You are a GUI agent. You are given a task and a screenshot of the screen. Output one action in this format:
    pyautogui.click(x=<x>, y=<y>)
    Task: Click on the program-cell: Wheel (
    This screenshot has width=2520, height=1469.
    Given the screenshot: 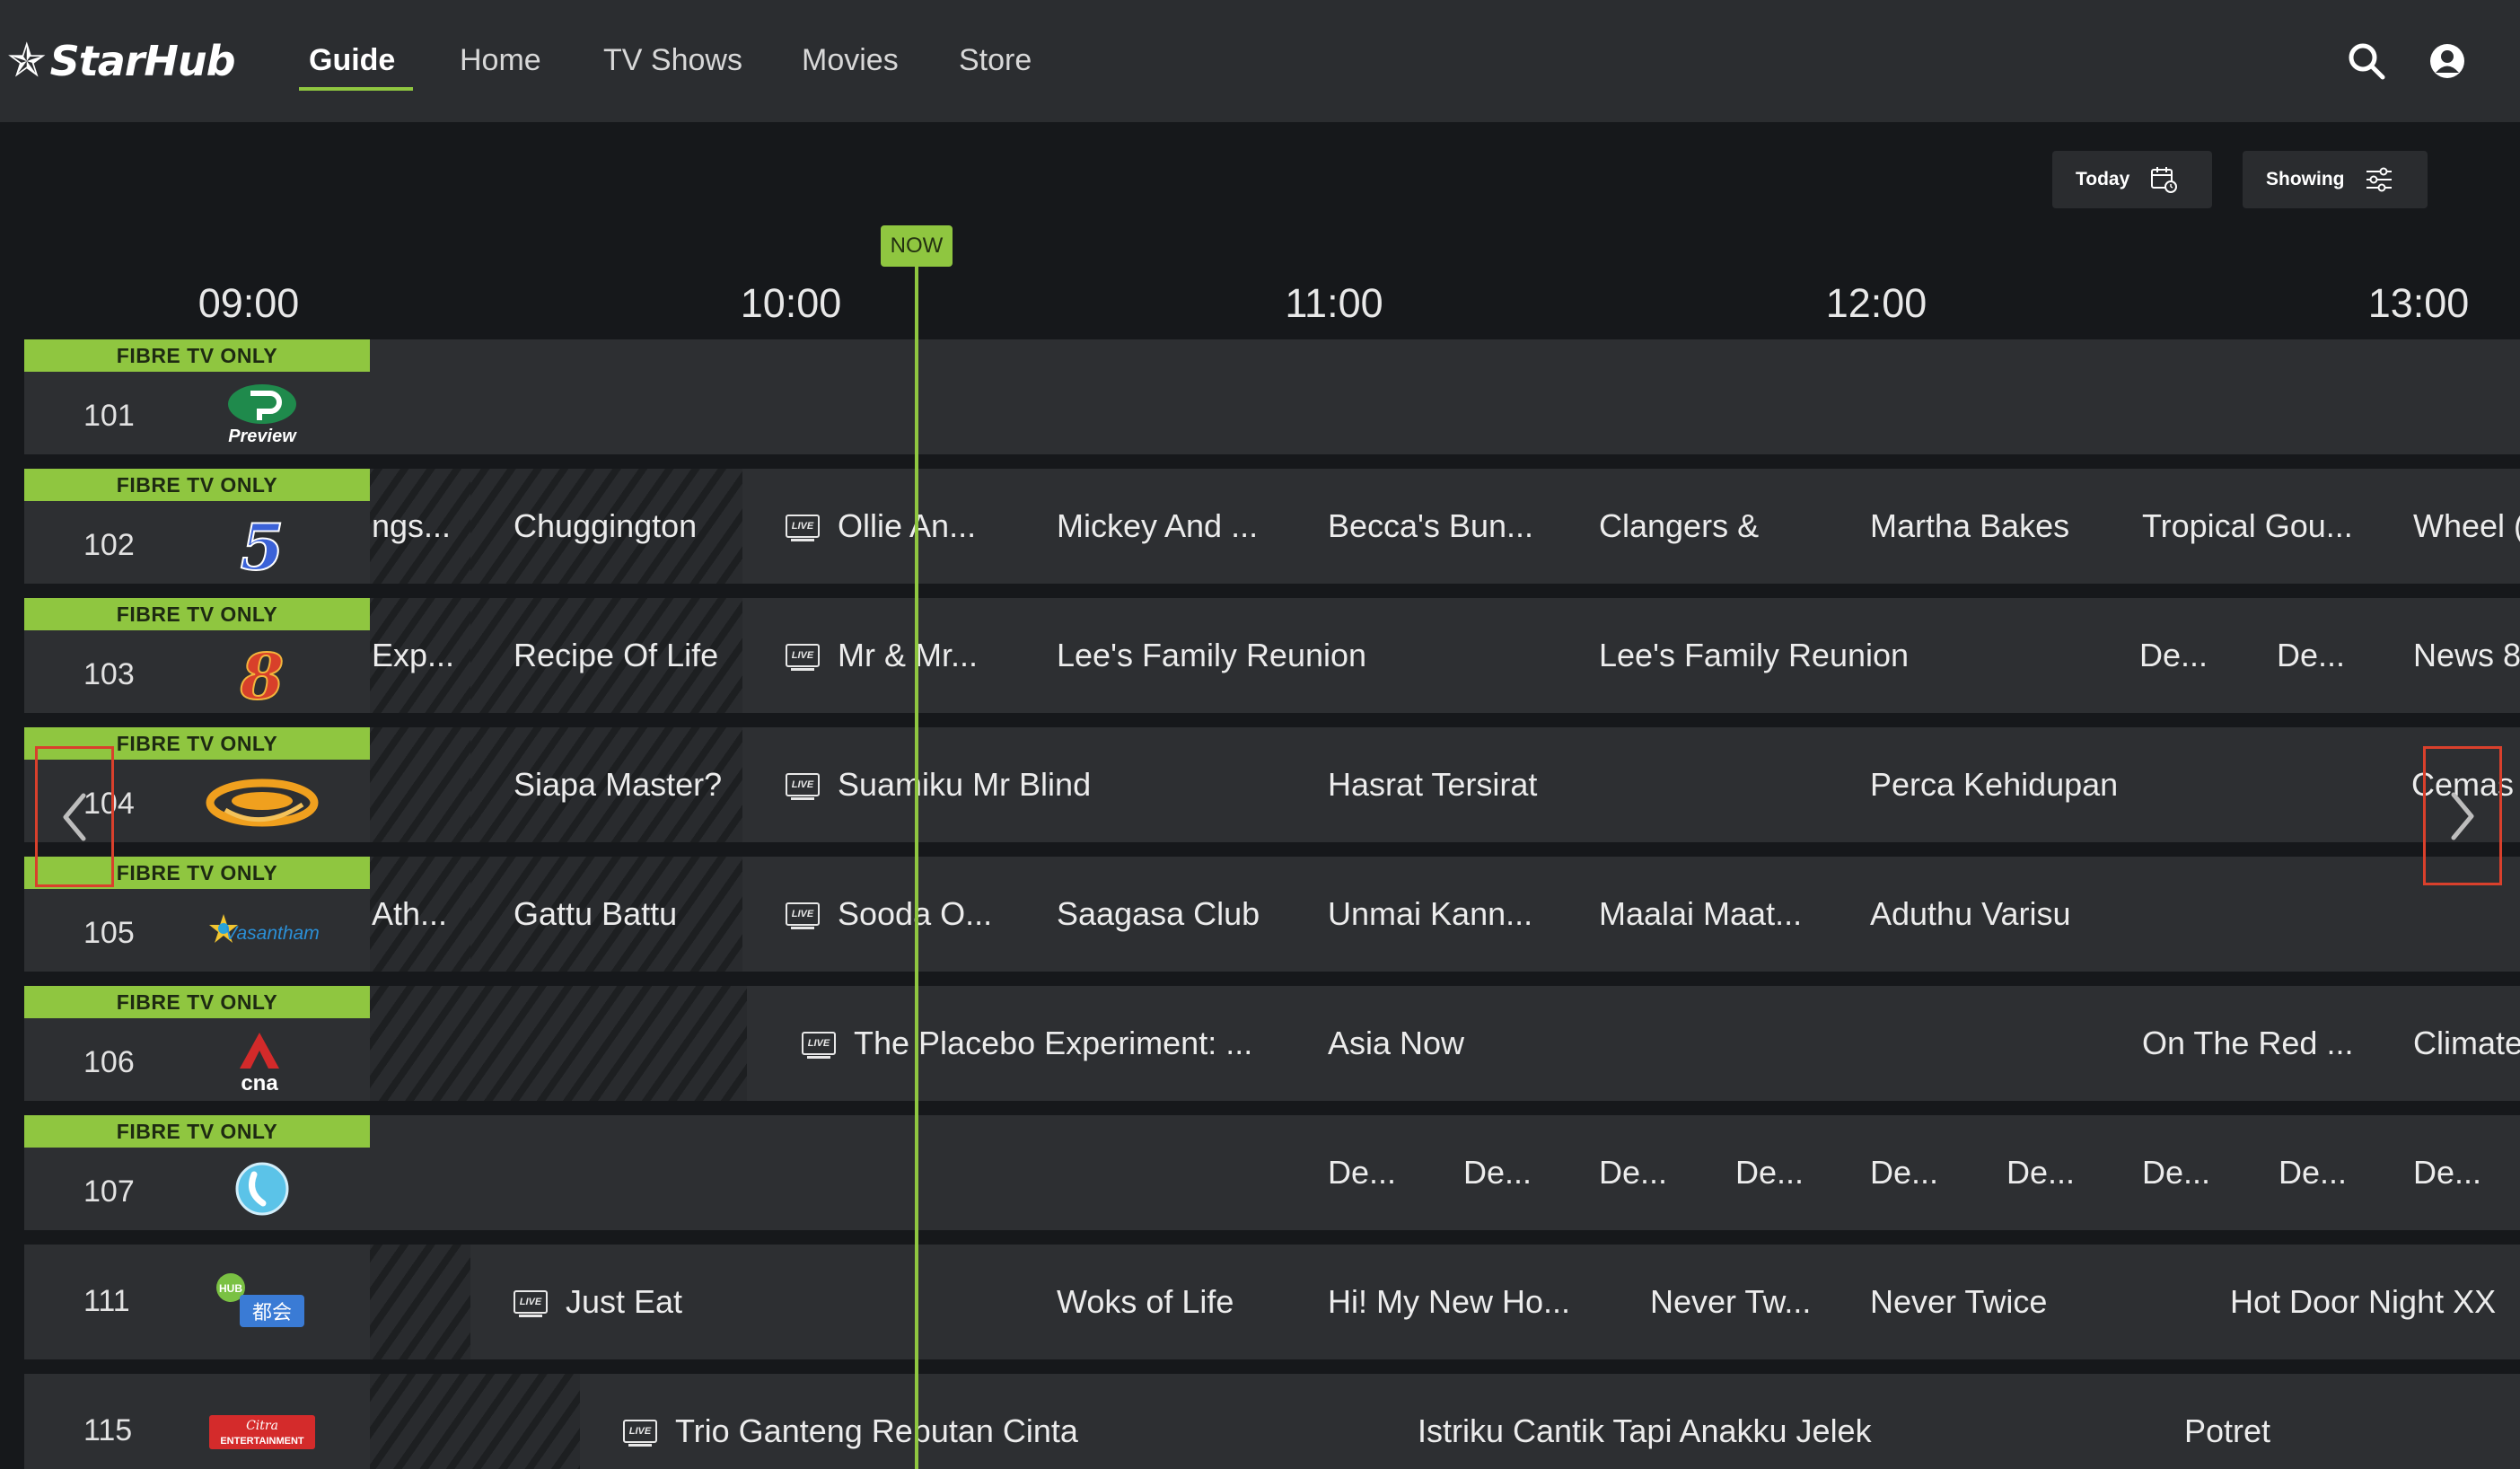 What is the action you would take?
    pyautogui.click(x=2445, y=527)
    